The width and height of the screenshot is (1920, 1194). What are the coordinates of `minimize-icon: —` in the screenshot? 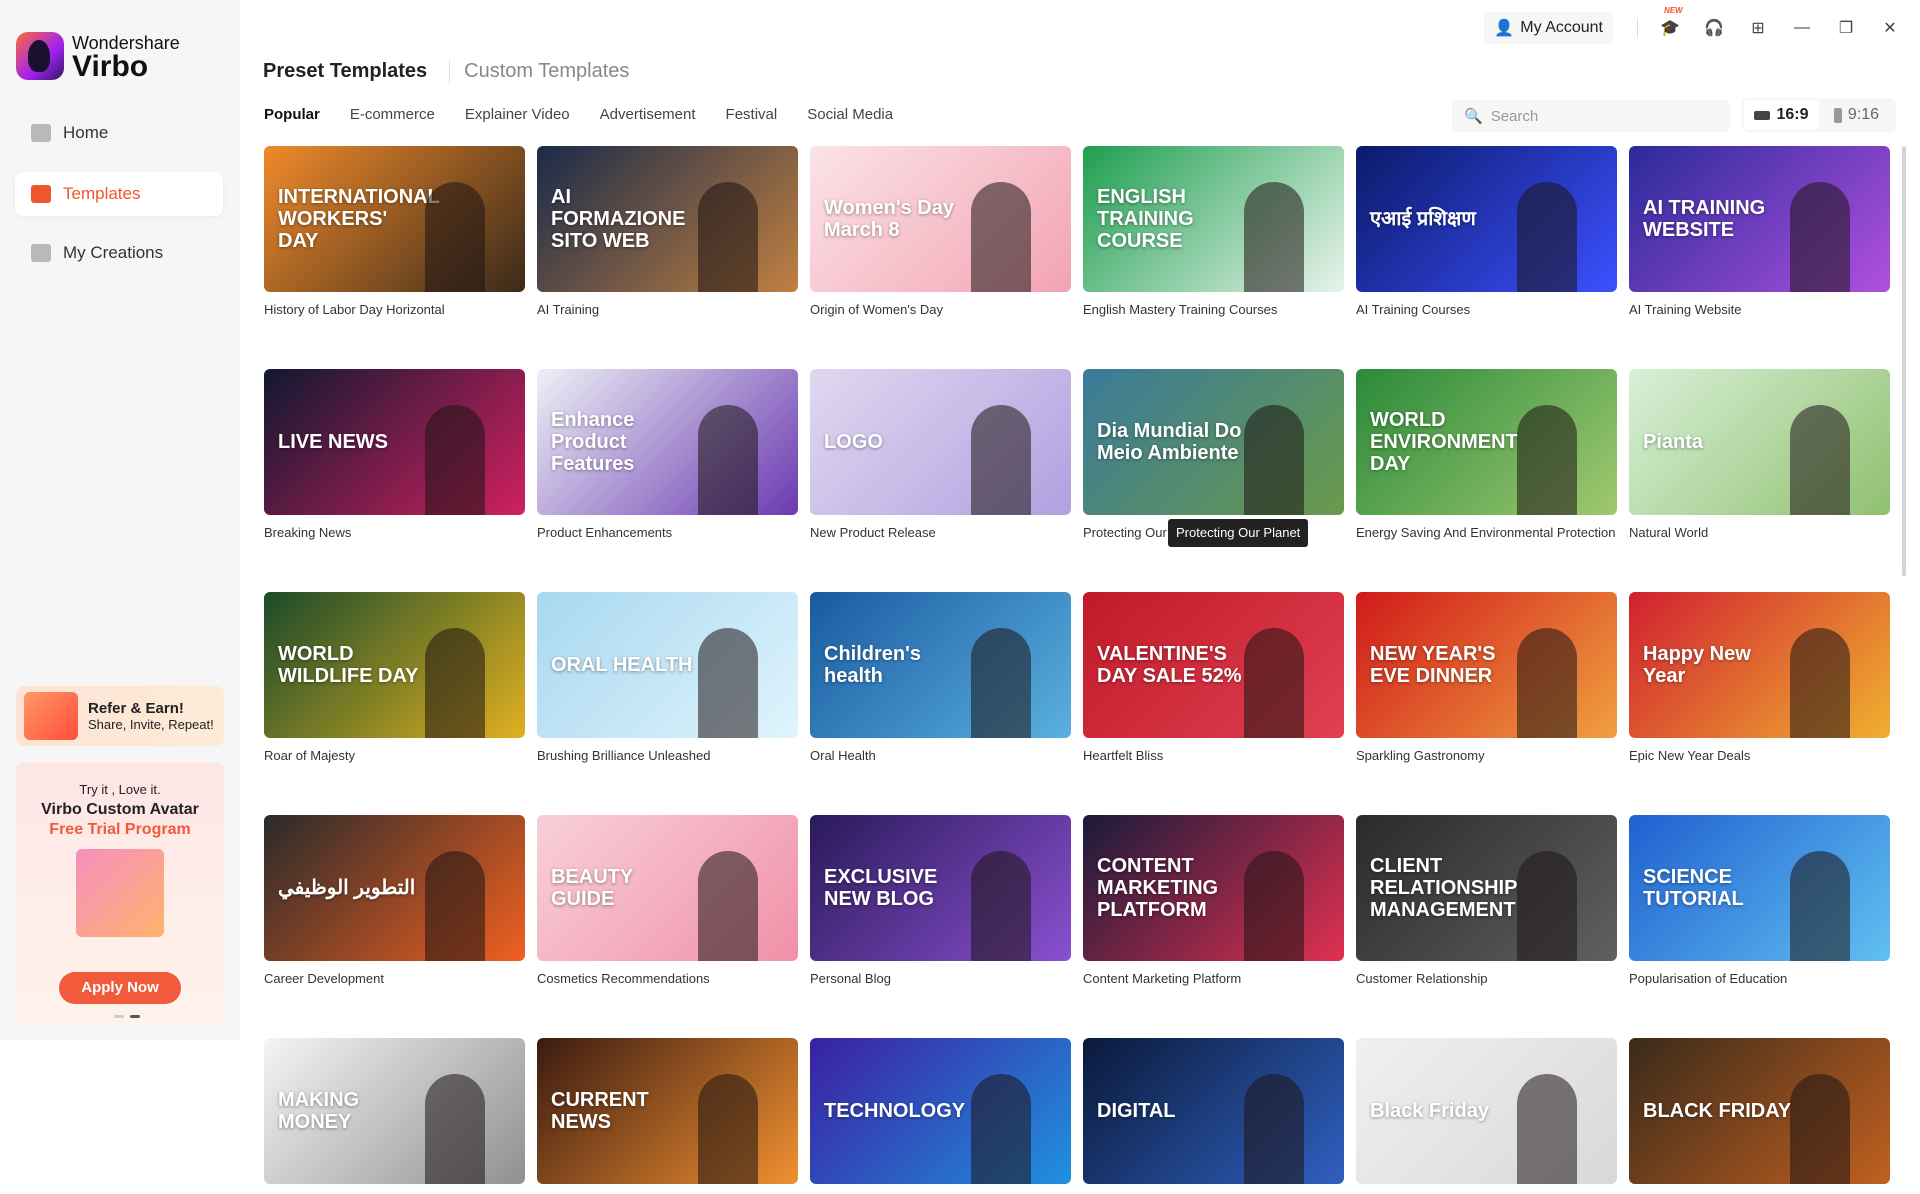 It's located at (1802, 28).